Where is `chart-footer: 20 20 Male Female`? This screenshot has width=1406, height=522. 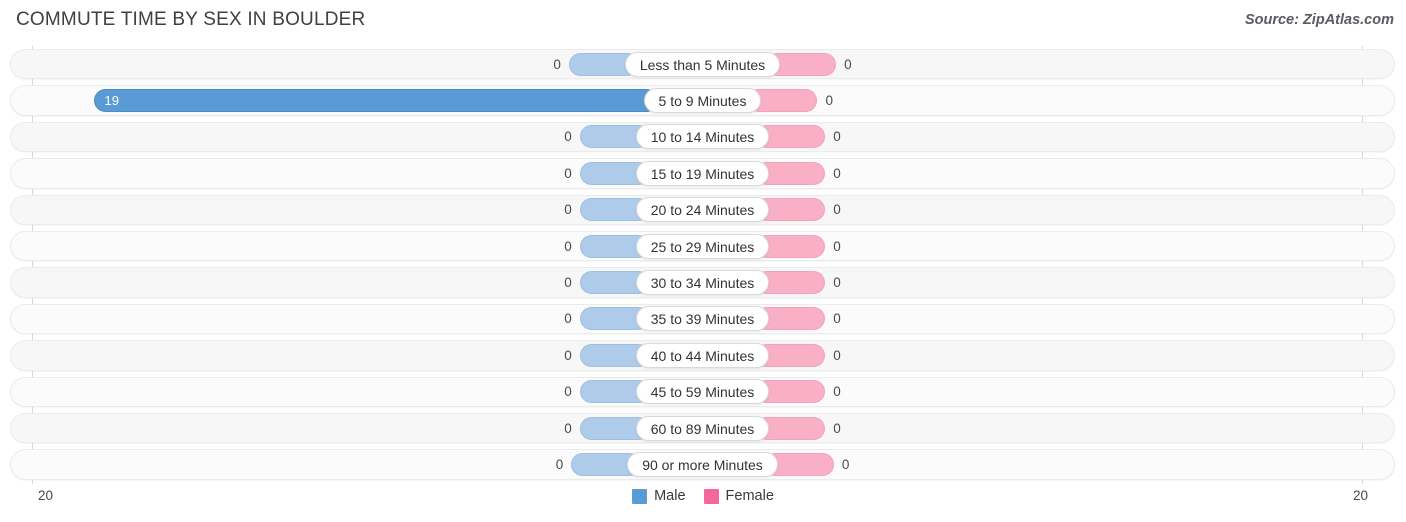 chart-footer: 20 20 Male Female is located at coordinates (703, 503).